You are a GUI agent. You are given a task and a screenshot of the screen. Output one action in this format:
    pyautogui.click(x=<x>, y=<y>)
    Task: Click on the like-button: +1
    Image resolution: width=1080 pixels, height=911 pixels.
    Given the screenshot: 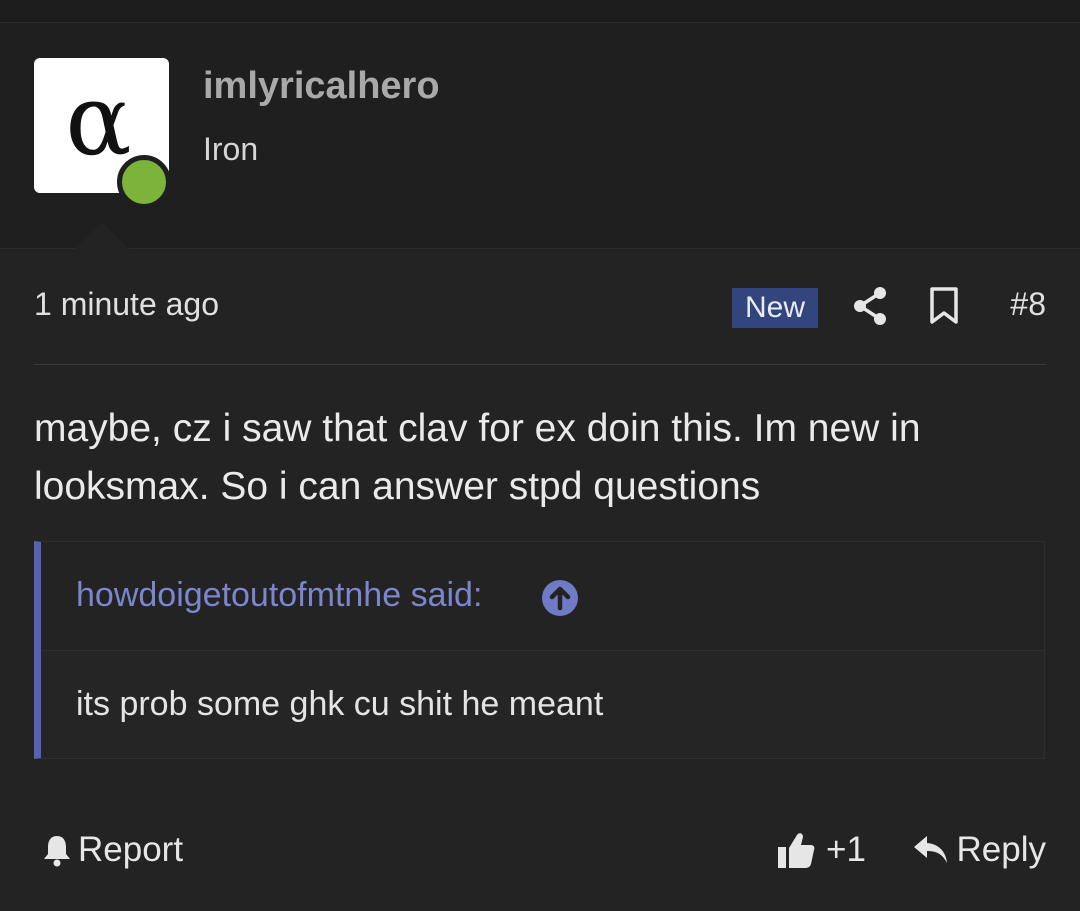 What is the action you would take?
    pyautogui.click(x=821, y=850)
    